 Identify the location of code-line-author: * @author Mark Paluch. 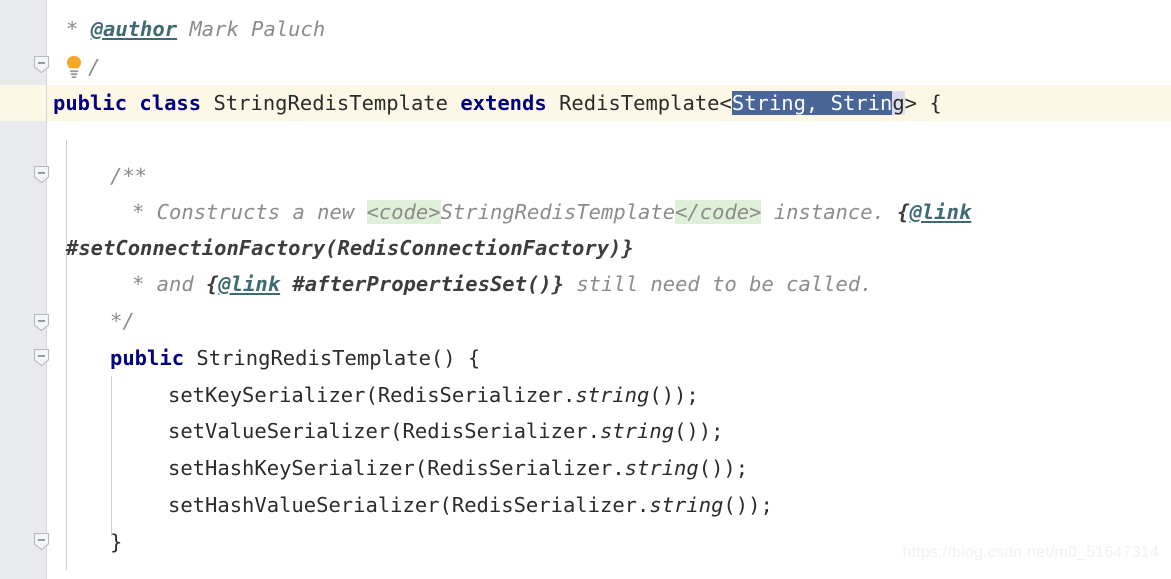
(195, 29).